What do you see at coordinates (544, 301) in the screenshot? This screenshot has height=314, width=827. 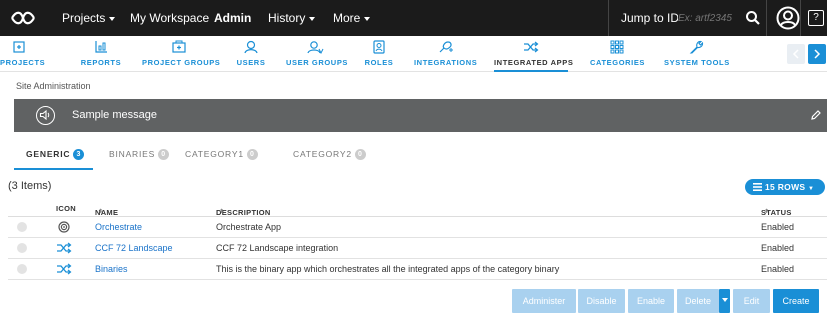 I see `administer-button: Administer` at bounding box center [544, 301].